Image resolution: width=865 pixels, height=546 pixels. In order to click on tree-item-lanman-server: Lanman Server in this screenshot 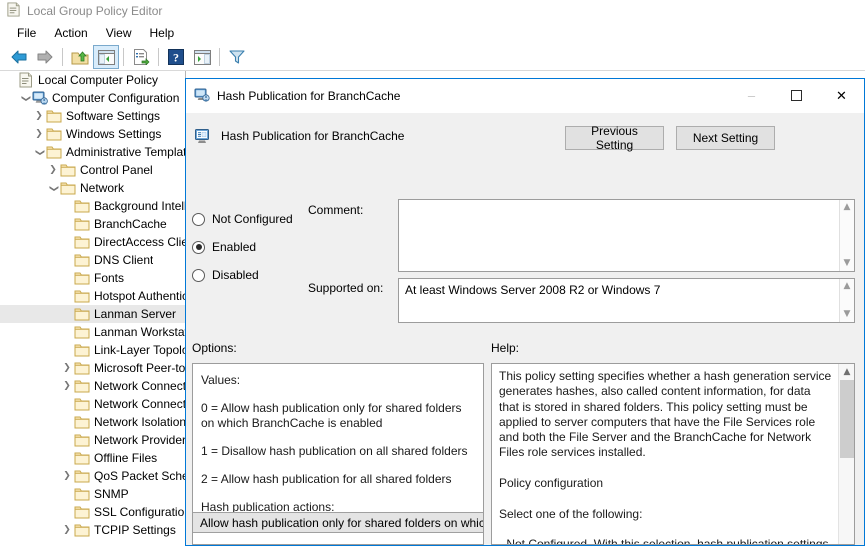, I will do `click(92, 314)`.